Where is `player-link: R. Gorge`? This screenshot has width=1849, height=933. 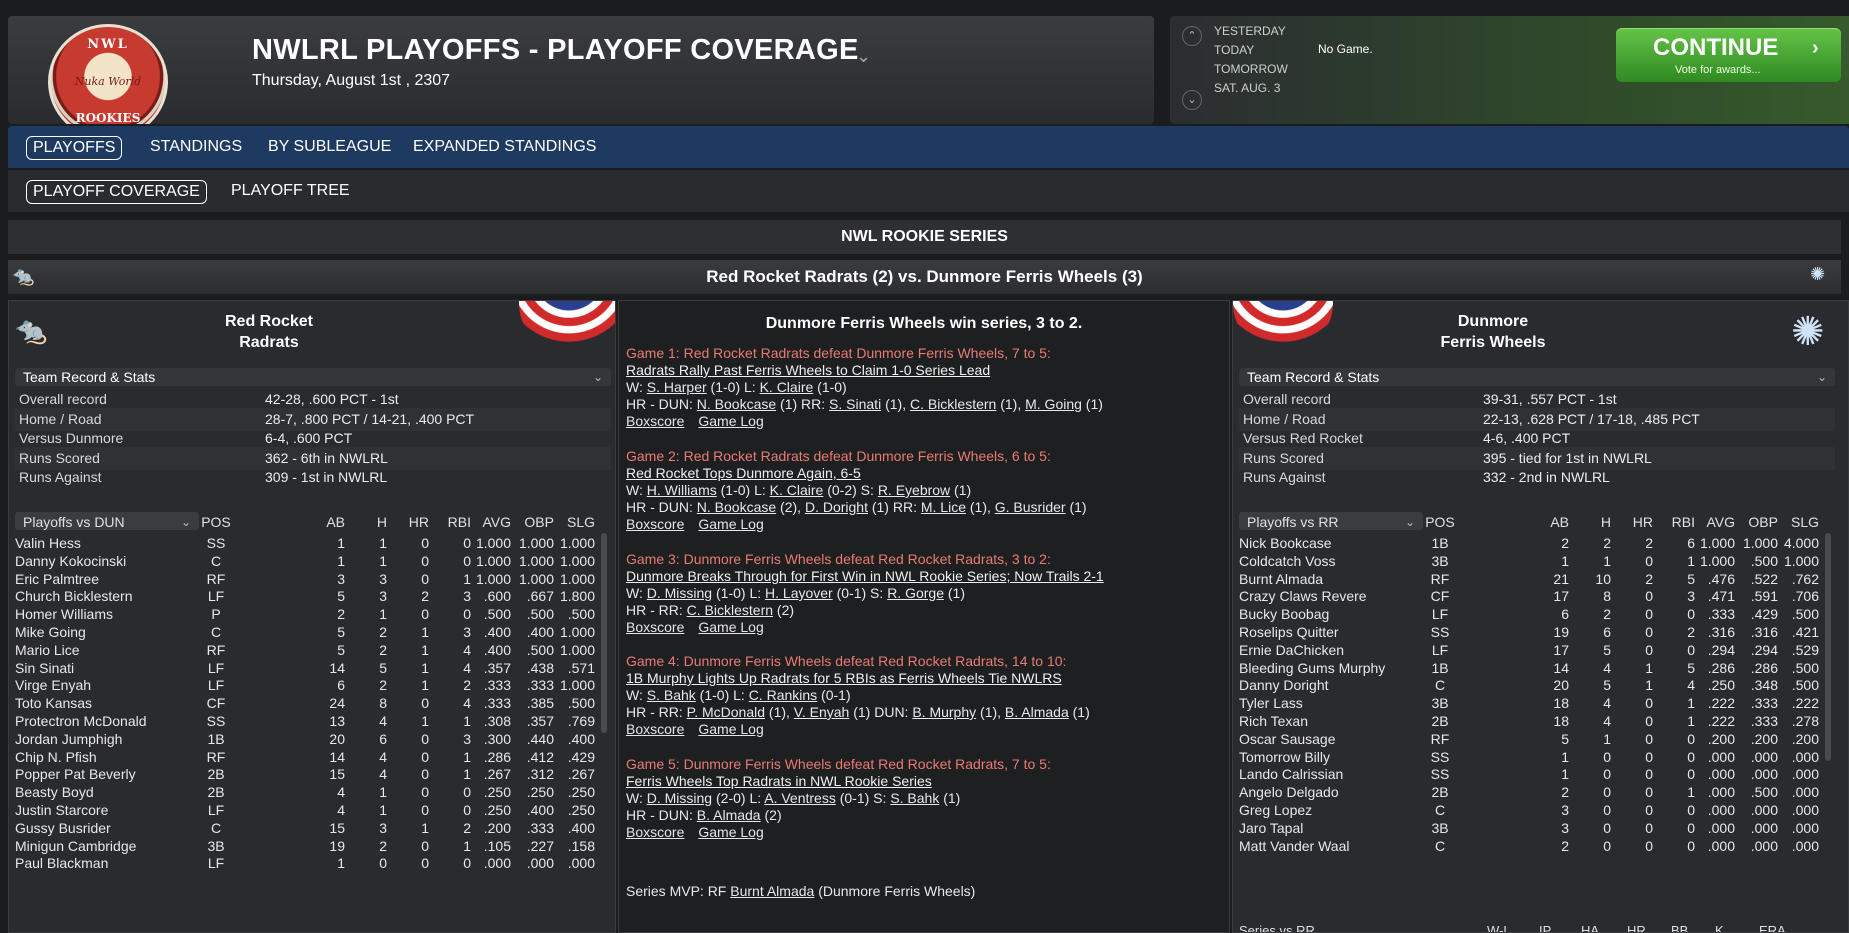 player-link: R. Gorge is located at coordinates (915, 593).